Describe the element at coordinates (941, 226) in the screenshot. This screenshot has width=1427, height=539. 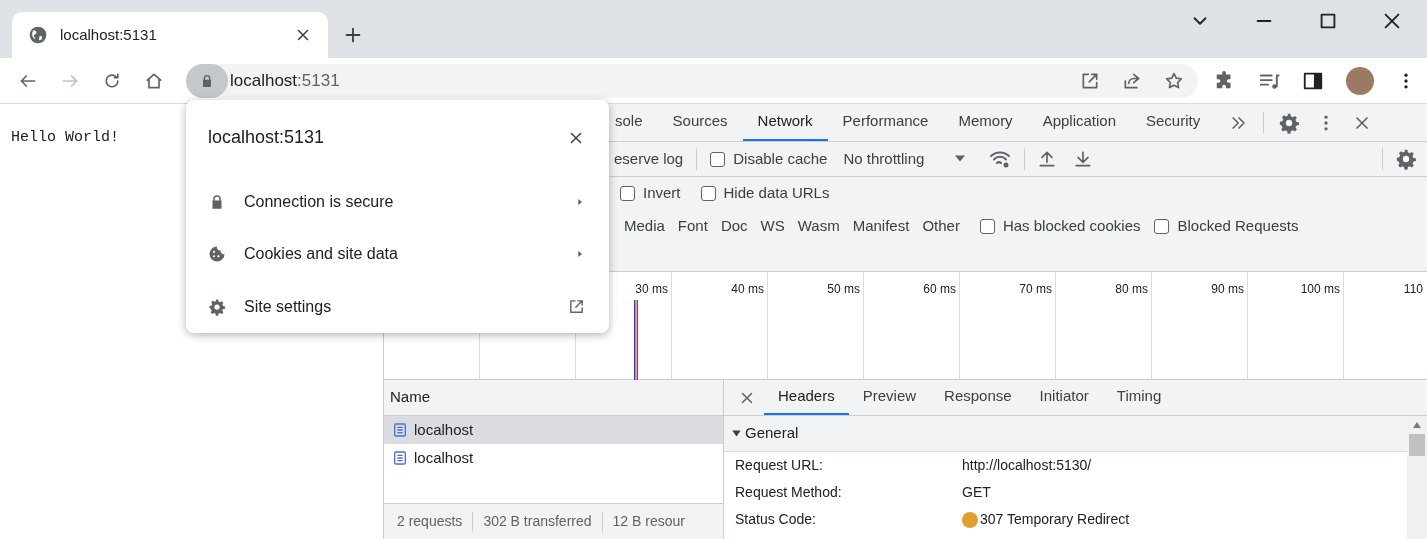
I see `resource-type-filter: Other` at that location.